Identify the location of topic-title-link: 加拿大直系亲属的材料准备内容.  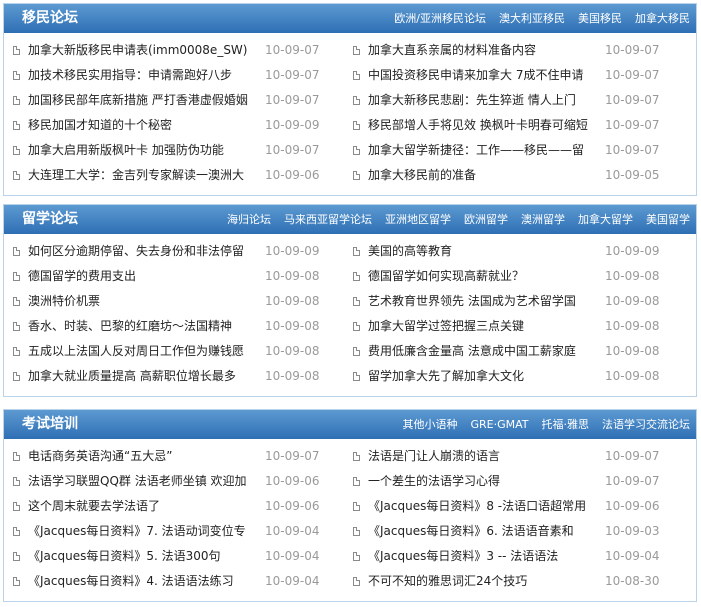
(482, 50).